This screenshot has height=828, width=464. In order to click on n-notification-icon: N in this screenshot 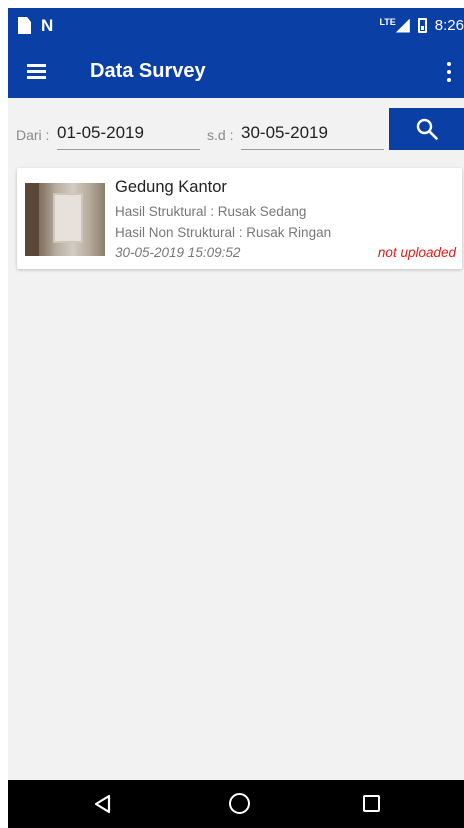, I will do `click(47, 25)`.